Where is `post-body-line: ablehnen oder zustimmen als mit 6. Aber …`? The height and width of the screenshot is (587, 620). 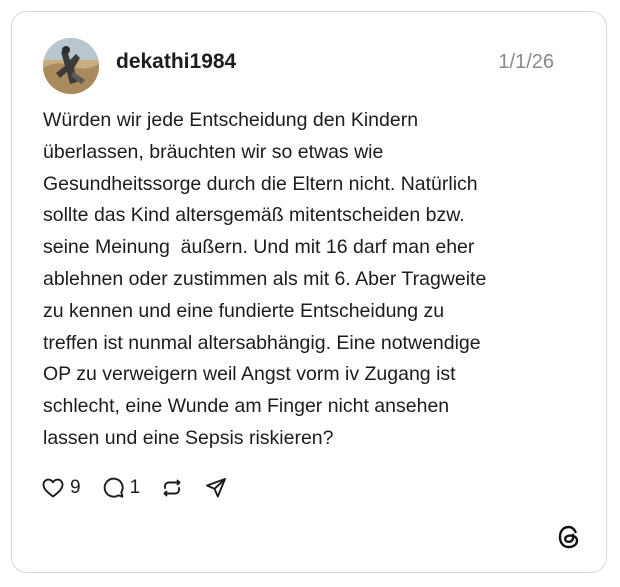 post-body-line: ablehnen oder zustimmen als mit 6. Aber … is located at coordinates (265, 278).